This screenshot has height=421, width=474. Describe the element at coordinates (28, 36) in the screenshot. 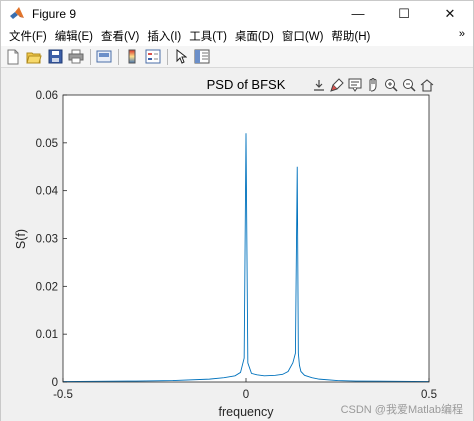

I see `menu-file: 文件(F)` at that location.